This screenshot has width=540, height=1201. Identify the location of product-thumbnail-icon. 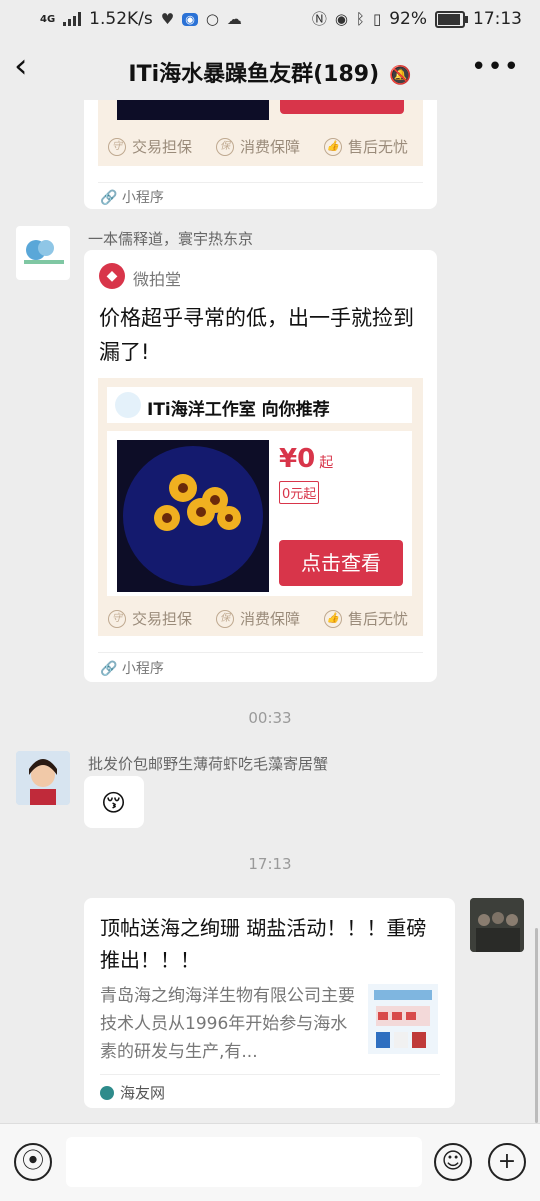
(403, 1019).